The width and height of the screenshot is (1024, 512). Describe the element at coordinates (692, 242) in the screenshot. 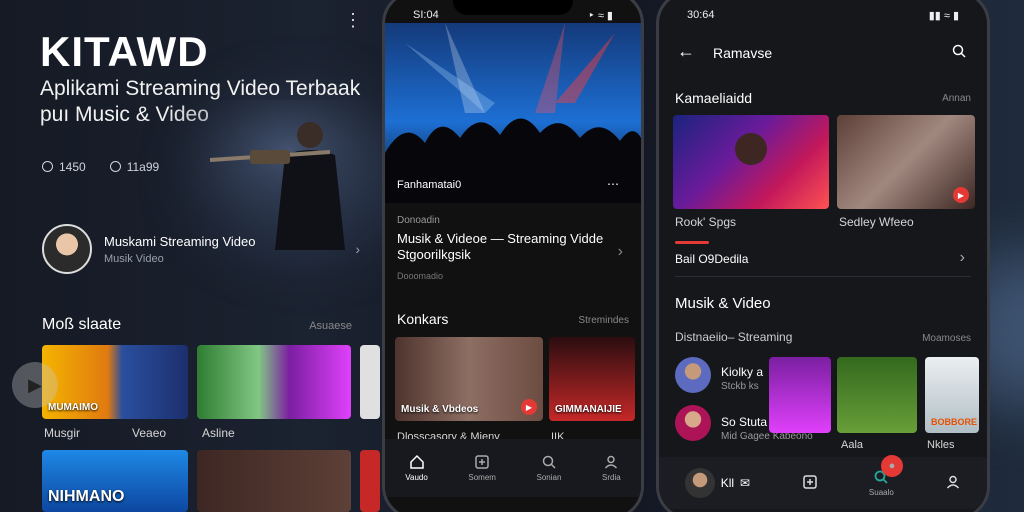

I see `progress-indicator` at that location.